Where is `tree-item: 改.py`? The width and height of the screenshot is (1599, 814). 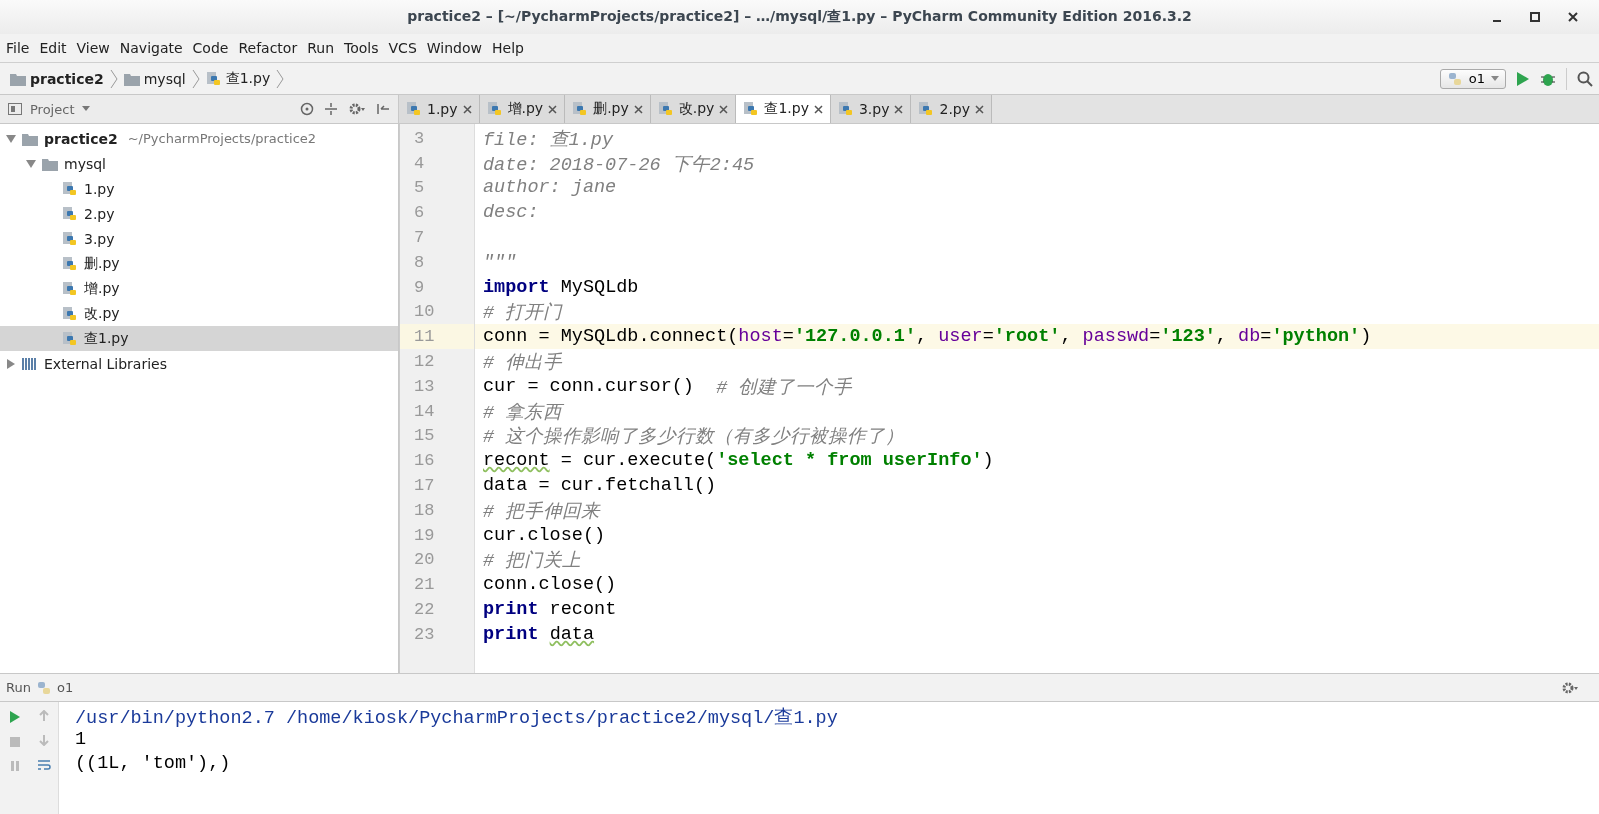
tree-item: 改.py is located at coordinates (199, 313).